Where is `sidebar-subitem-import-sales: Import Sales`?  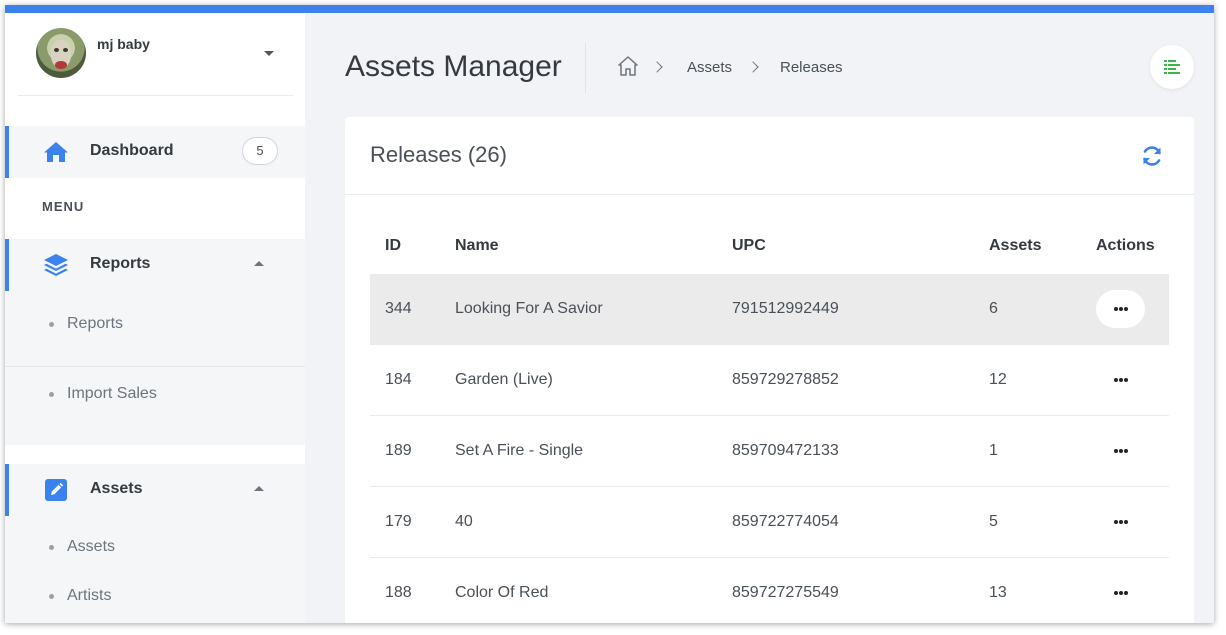
sidebar-subitem-import-sales: Import Sales is located at coordinates (155, 396).